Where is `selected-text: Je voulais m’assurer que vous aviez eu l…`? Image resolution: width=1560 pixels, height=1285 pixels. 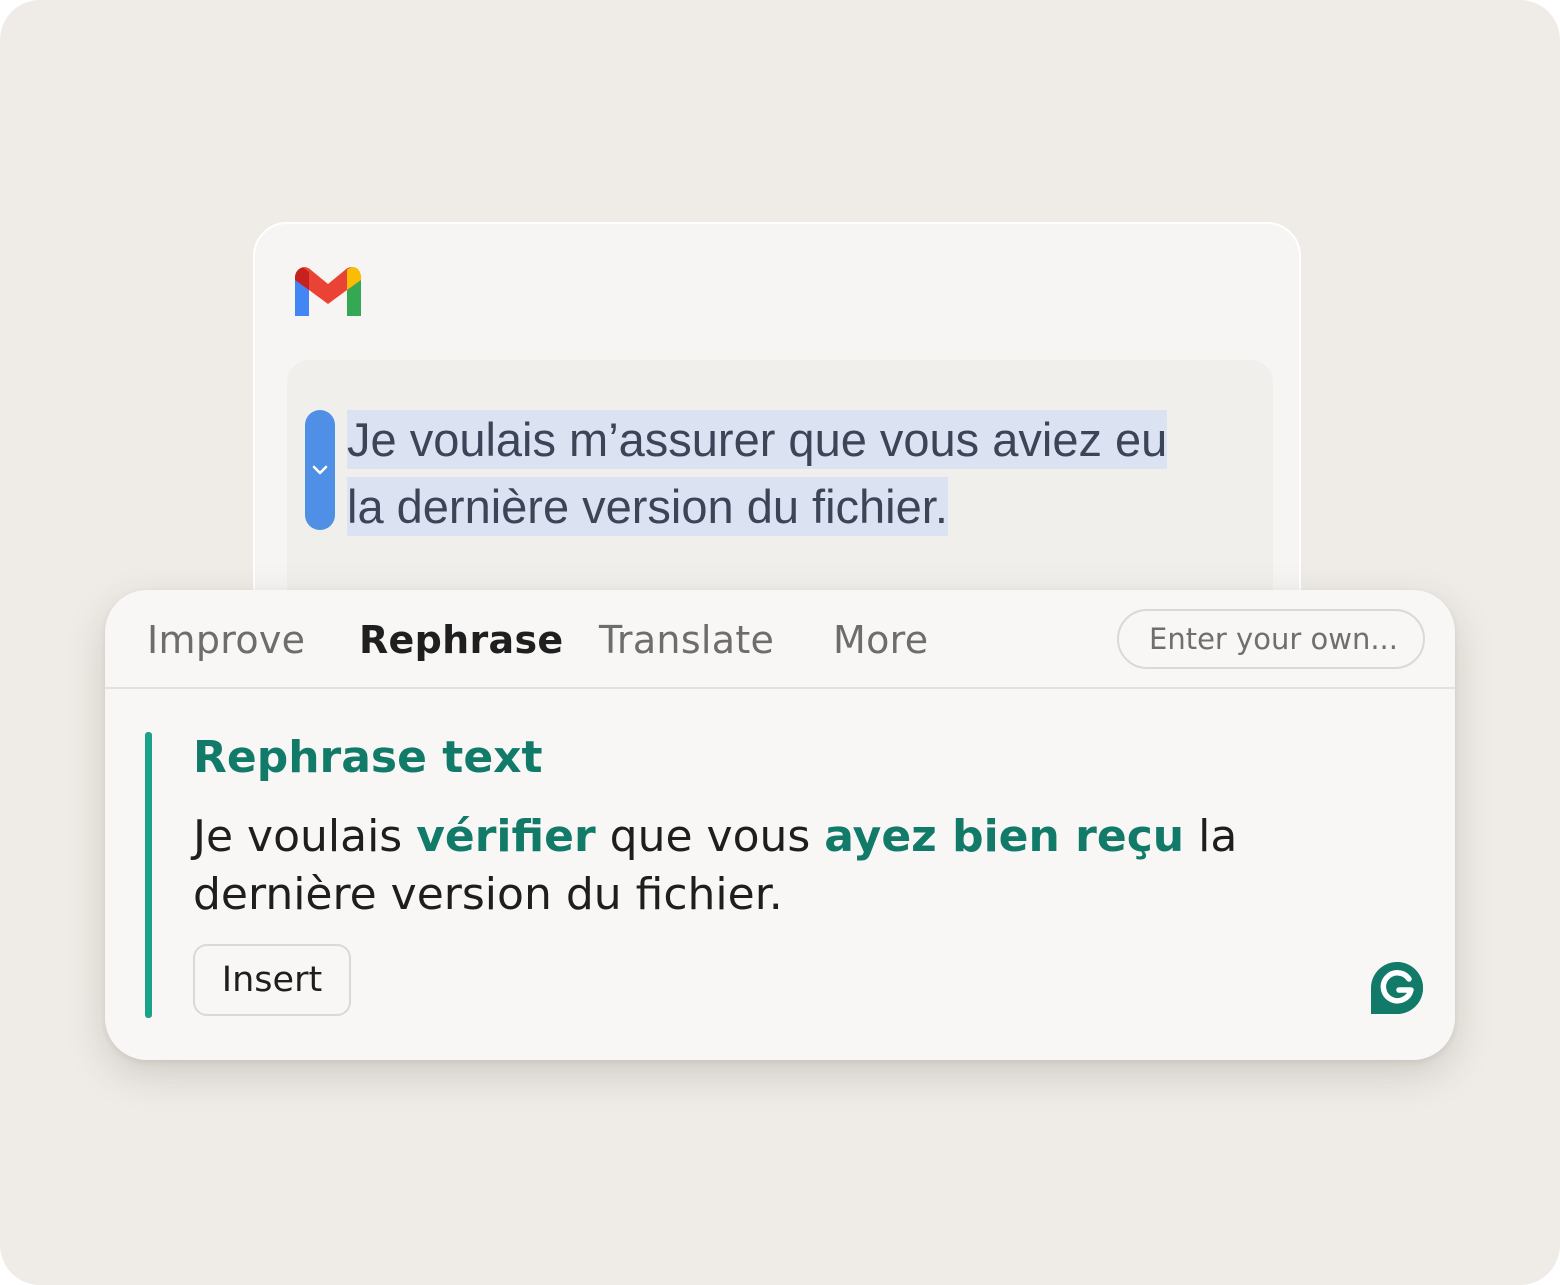 selected-text: Je voulais m’assurer que vous aviez eu l… is located at coordinates (787, 473).